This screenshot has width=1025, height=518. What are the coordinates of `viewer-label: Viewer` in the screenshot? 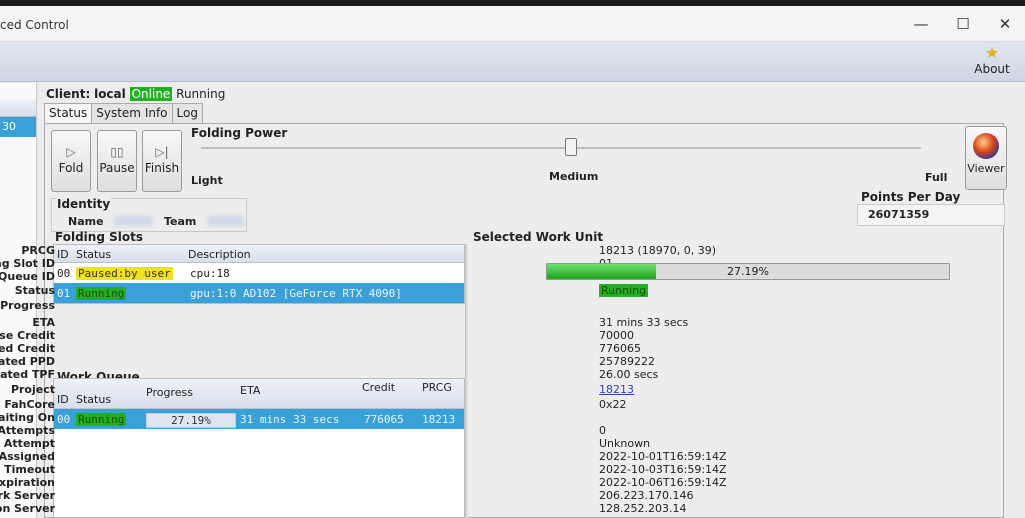 It's located at (986, 168).